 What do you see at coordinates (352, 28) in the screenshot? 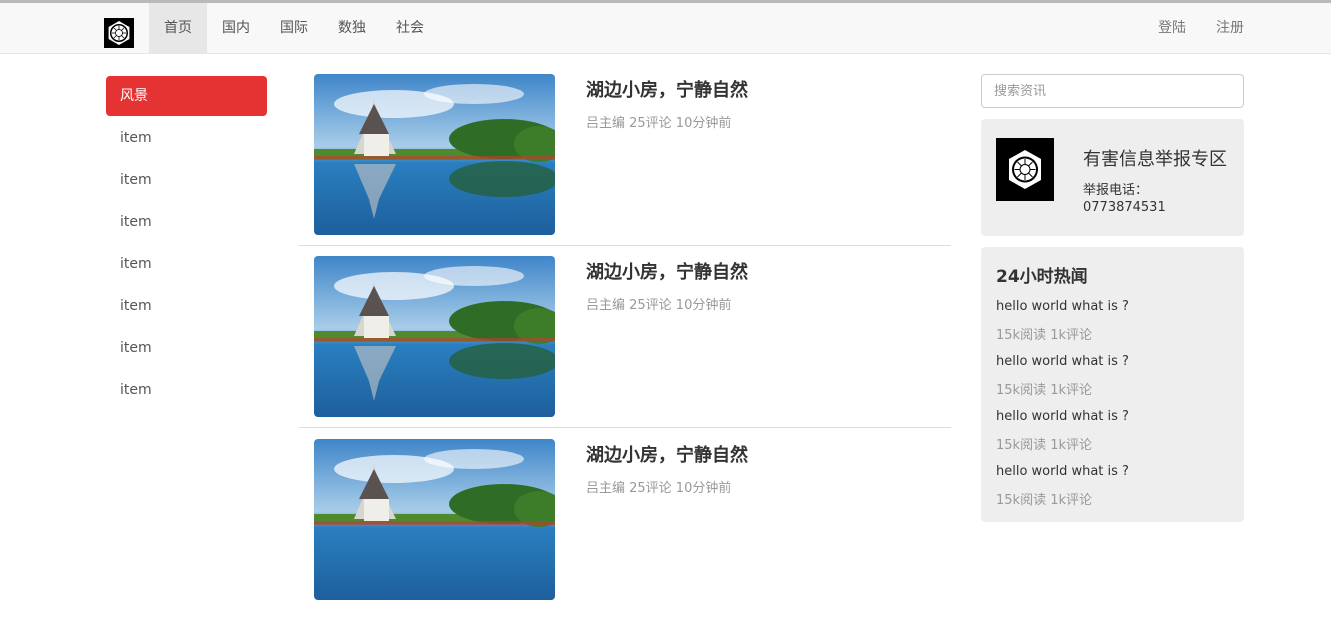
I see `nav-sudoku: 数独` at bounding box center [352, 28].